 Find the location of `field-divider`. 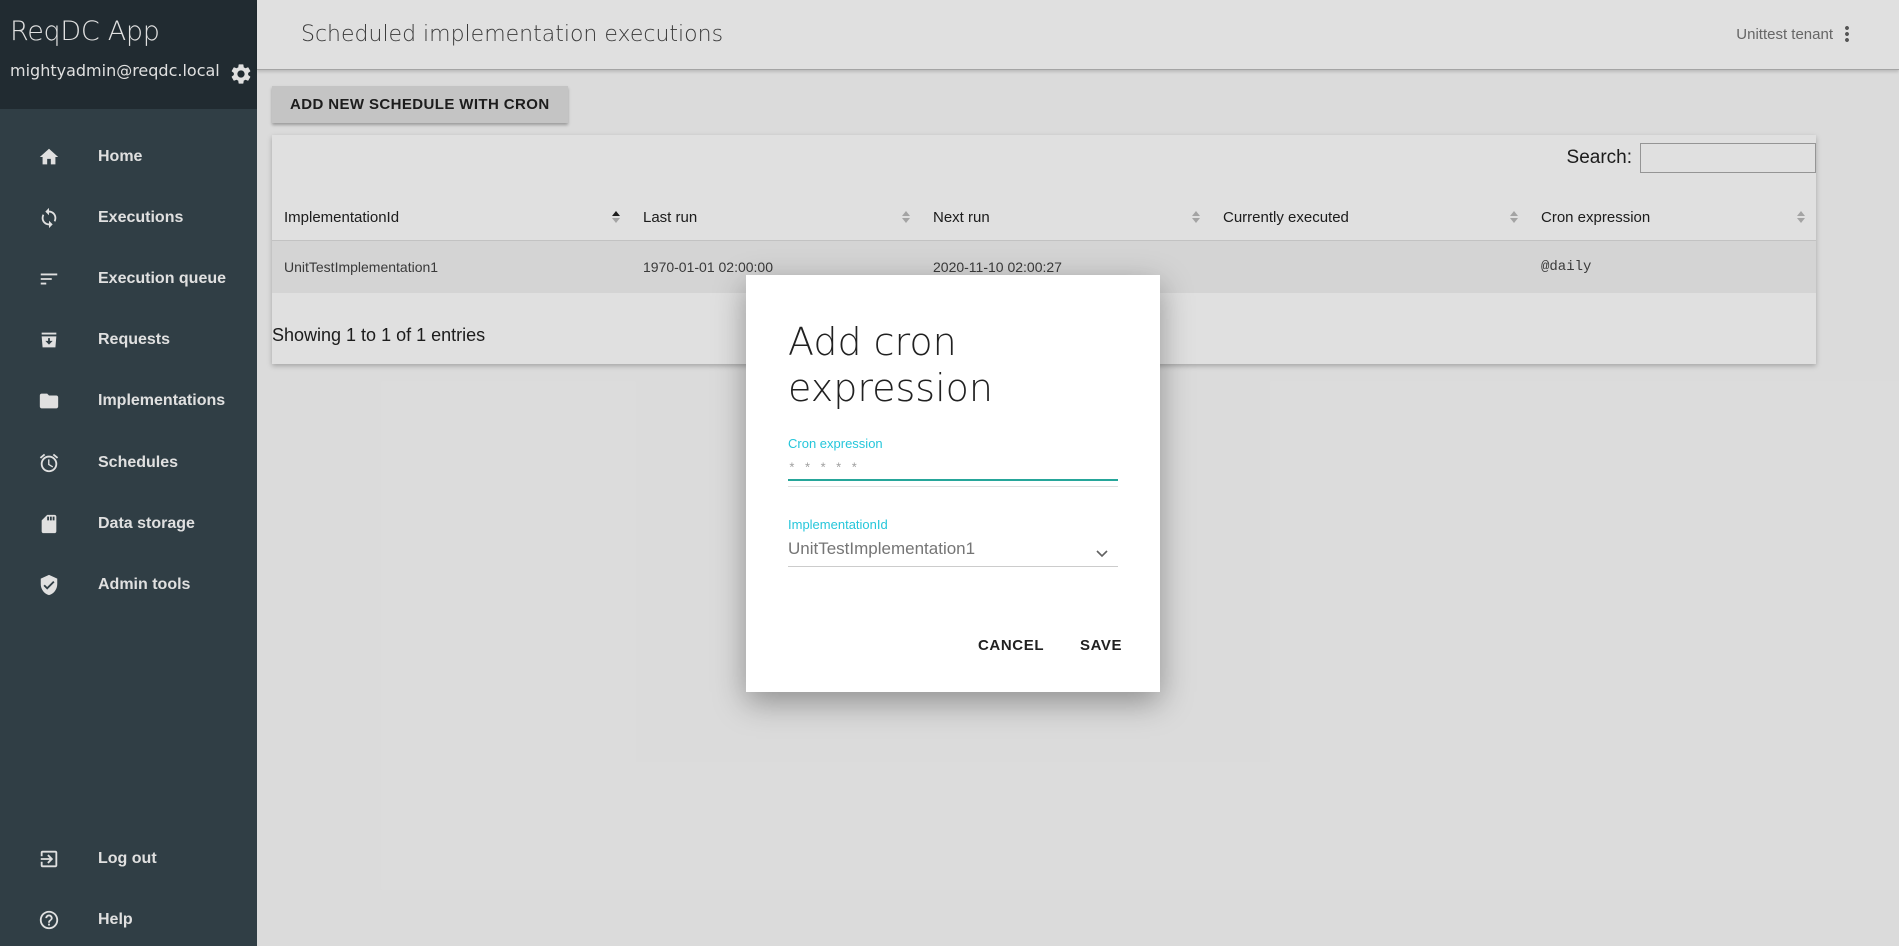

field-divider is located at coordinates (953, 486).